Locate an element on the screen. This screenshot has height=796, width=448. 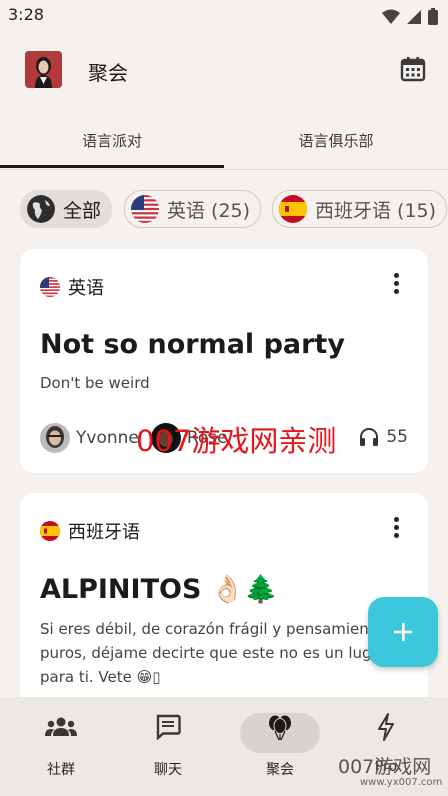
tab-bar: 语言派对 语言俱乐部 is located at coordinates (224, 144).